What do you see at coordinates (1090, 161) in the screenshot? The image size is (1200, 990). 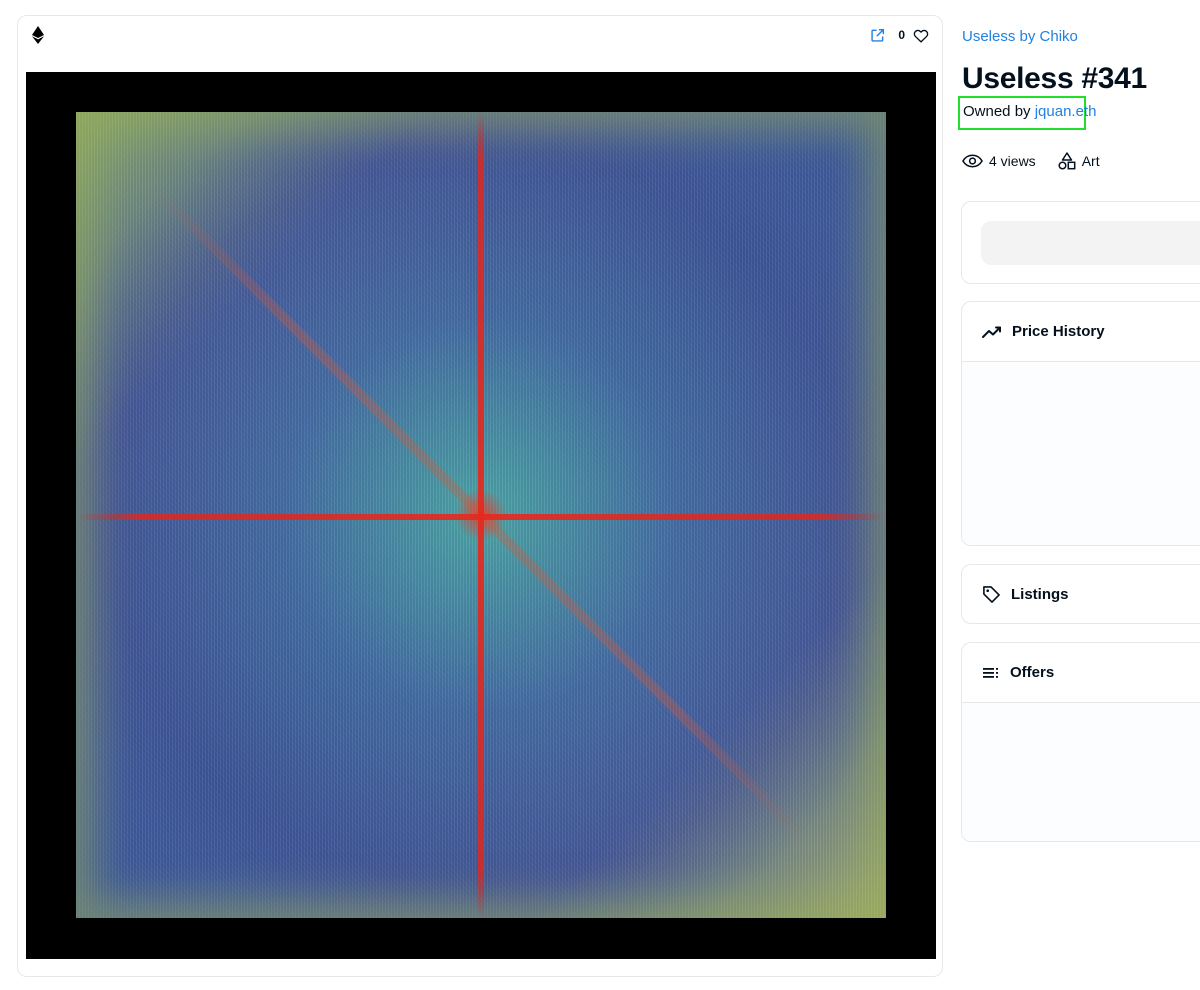 I see `category-label: Art` at bounding box center [1090, 161].